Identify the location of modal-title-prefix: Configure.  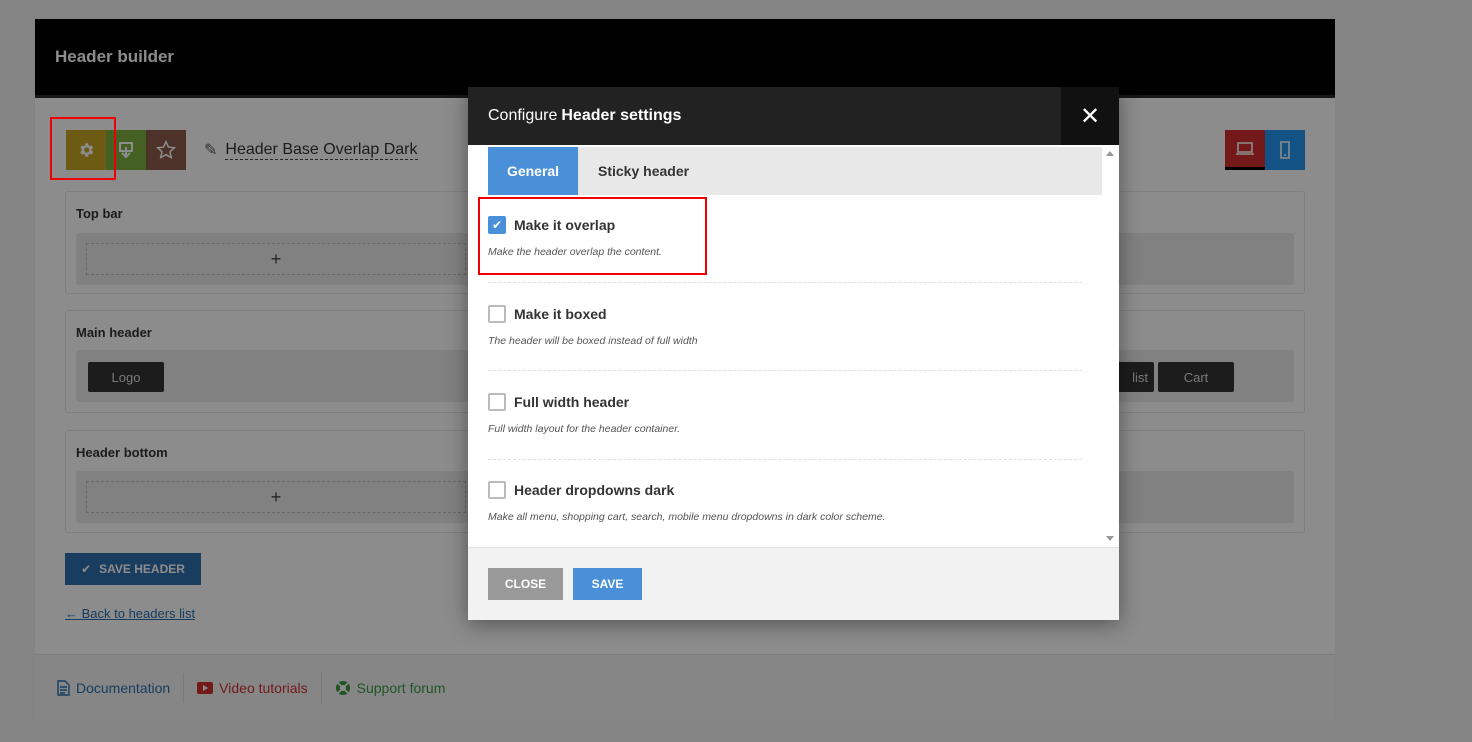
(523, 115).